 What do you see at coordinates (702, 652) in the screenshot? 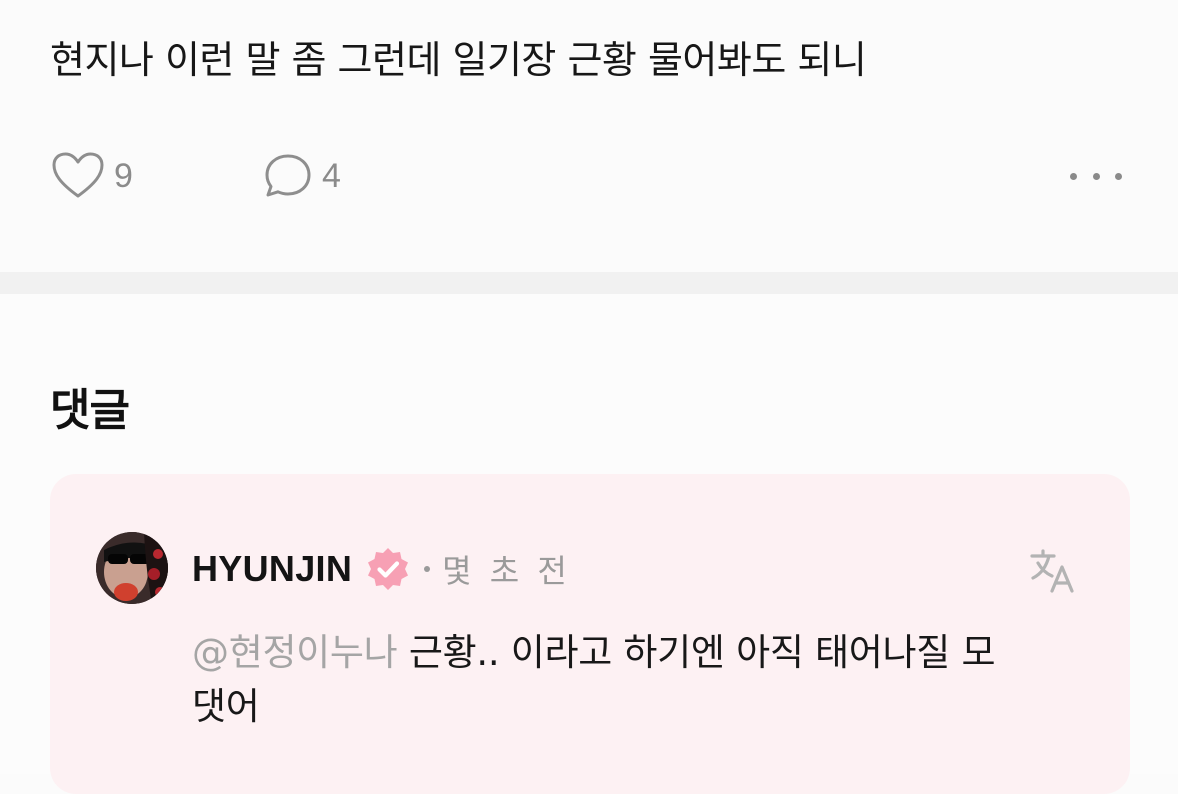
I see `comment-text-line1: 근황.. 이라고 하기엔 아직 태어나질 모` at bounding box center [702, 652].